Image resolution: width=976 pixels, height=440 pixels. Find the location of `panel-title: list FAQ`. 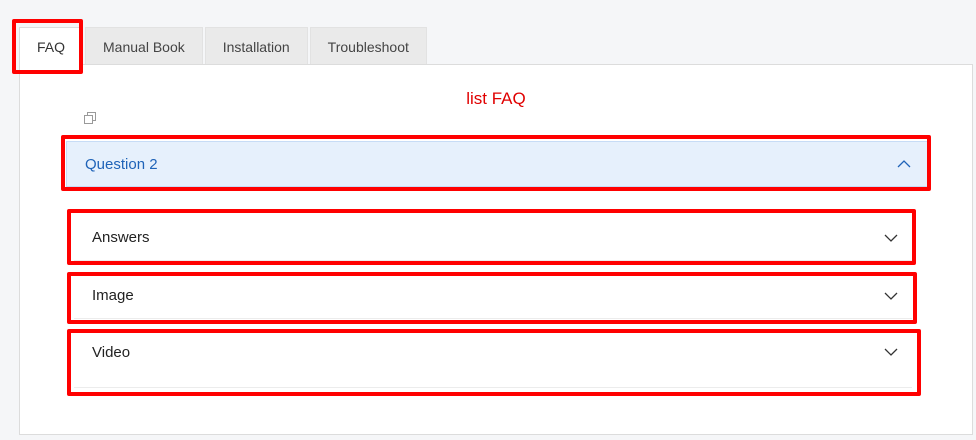

panel-title: list FAQ is located at coordinates (496, 98).